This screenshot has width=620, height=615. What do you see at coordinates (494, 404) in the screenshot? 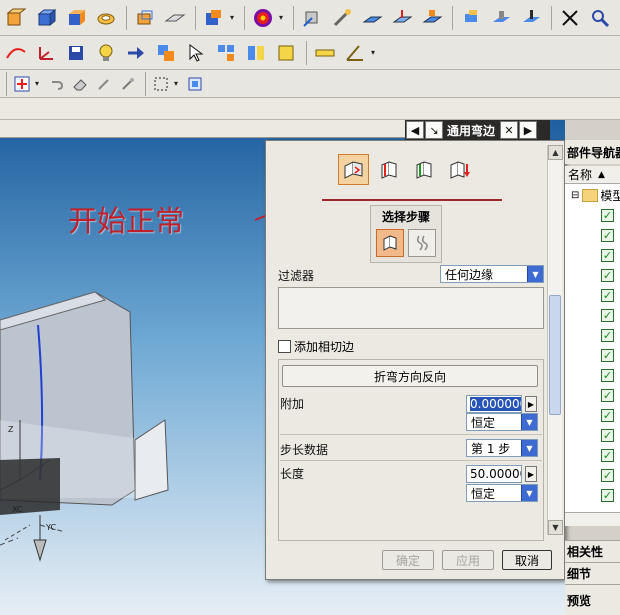
I see `attach-value-field: 0.000000` at bounding box center [494, 404].